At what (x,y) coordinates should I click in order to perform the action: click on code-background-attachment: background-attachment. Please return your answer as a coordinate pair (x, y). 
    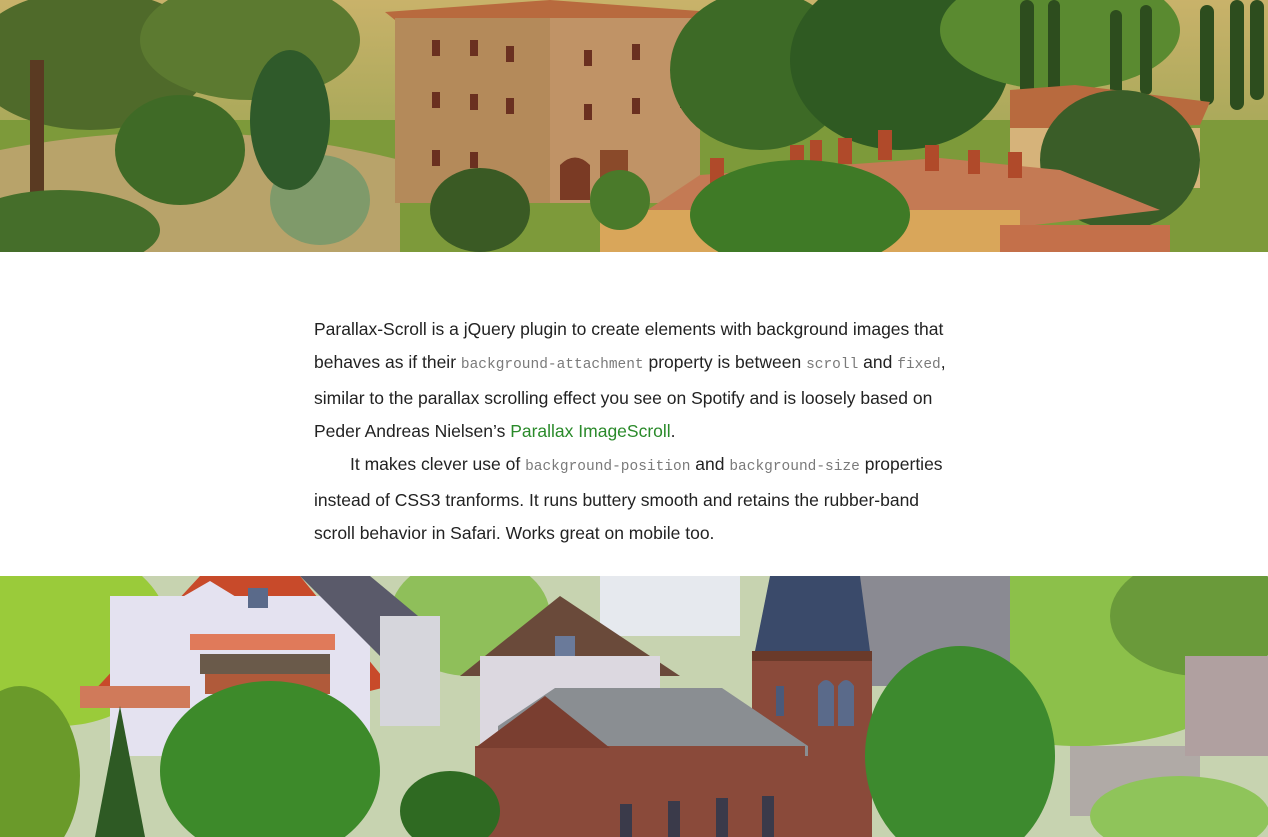
    Looking at the image, I should click on (552, 365).